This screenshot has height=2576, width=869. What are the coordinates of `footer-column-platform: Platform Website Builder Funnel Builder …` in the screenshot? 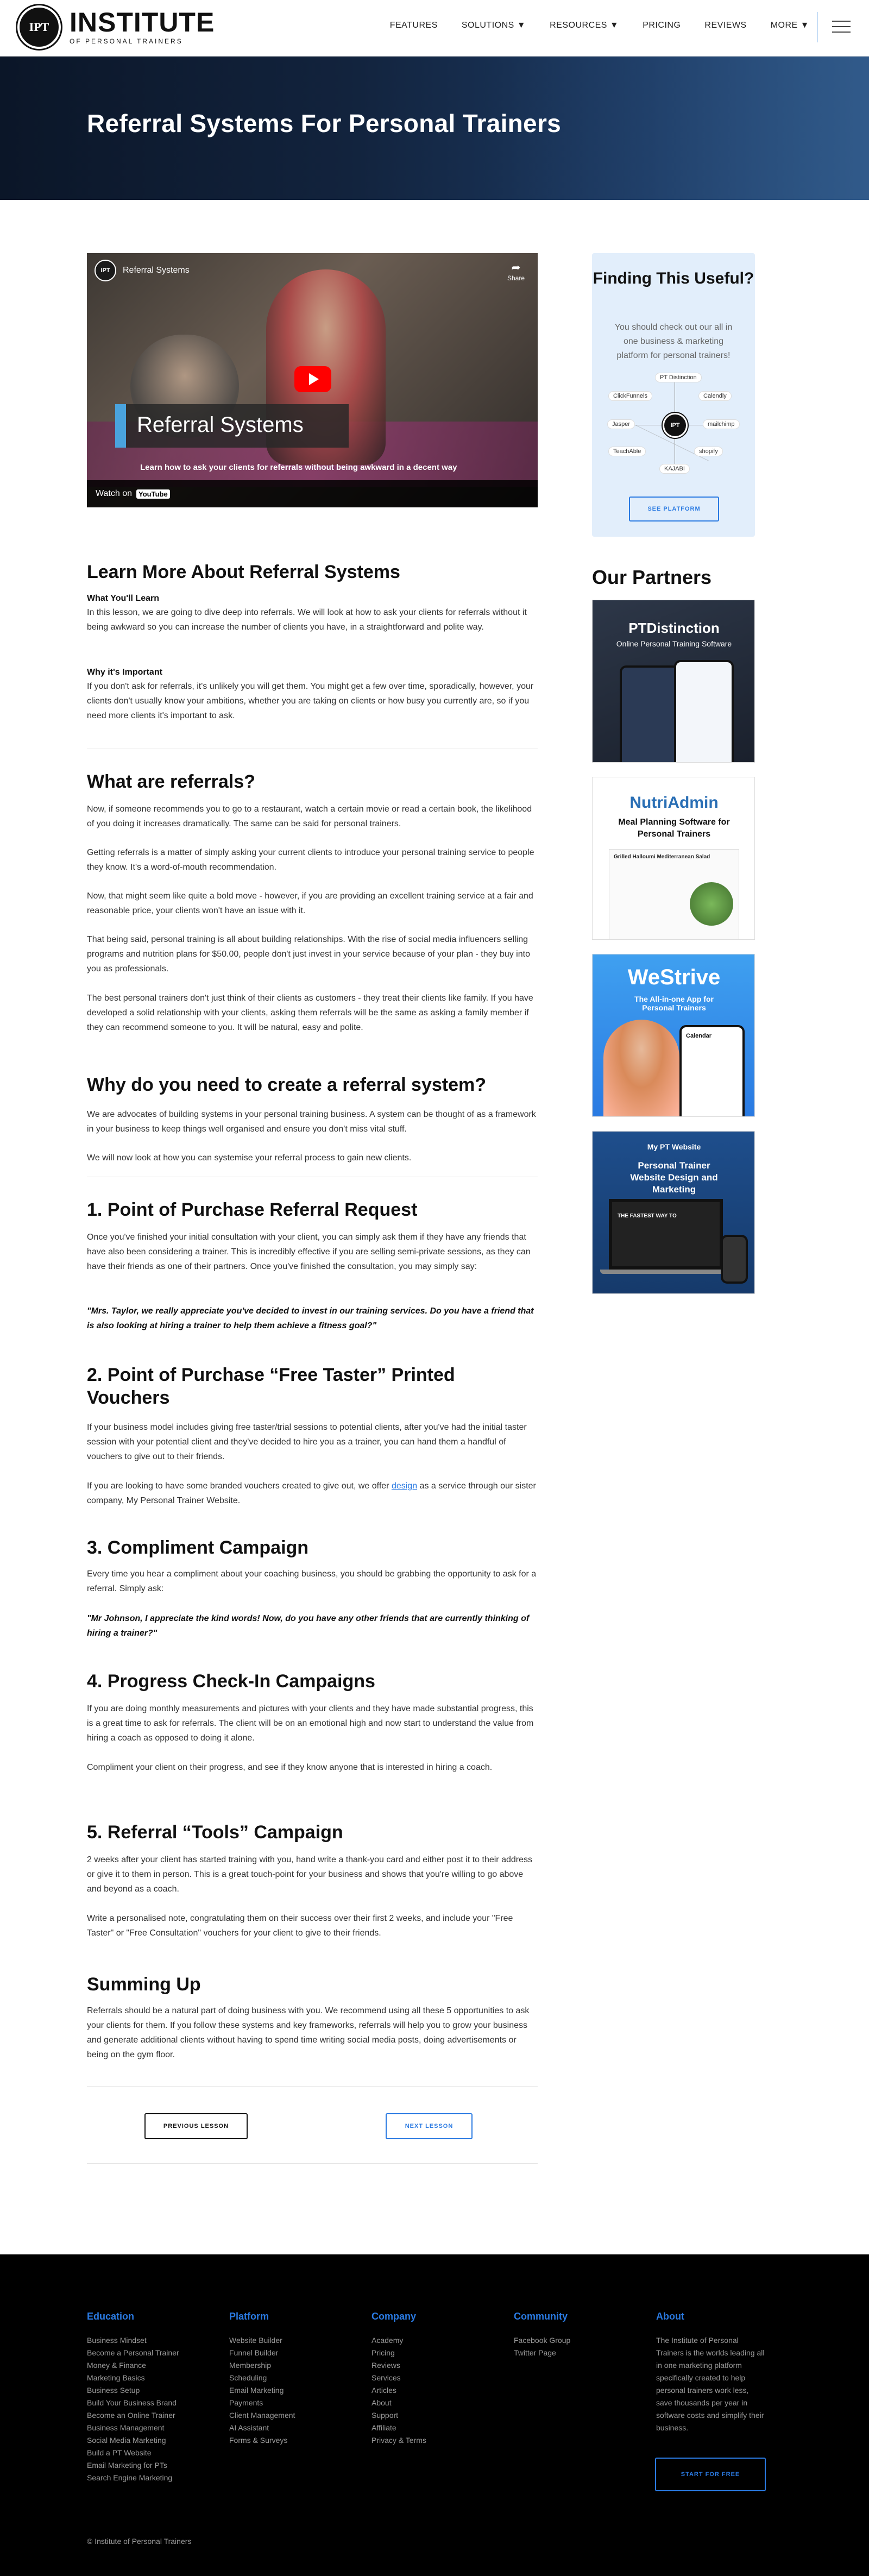 It's located at (262, 2379).